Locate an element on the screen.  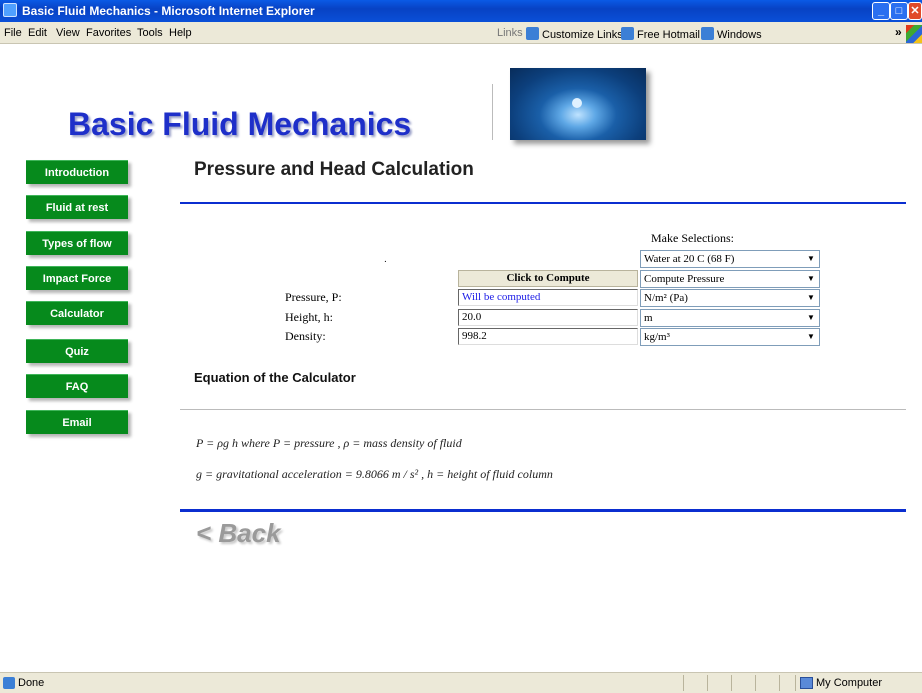
computer-icon is located at coordinates (806, 683).